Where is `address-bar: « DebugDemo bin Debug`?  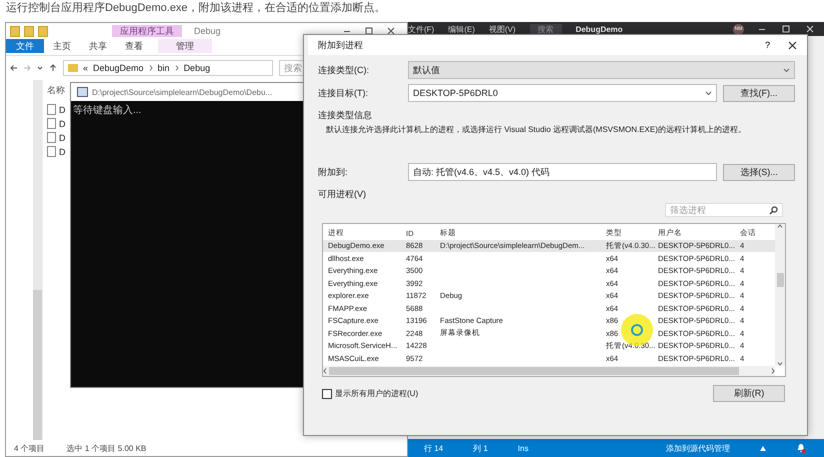 address-bar: « DebugDemo bin Debug is located at coordinates (168, 68).